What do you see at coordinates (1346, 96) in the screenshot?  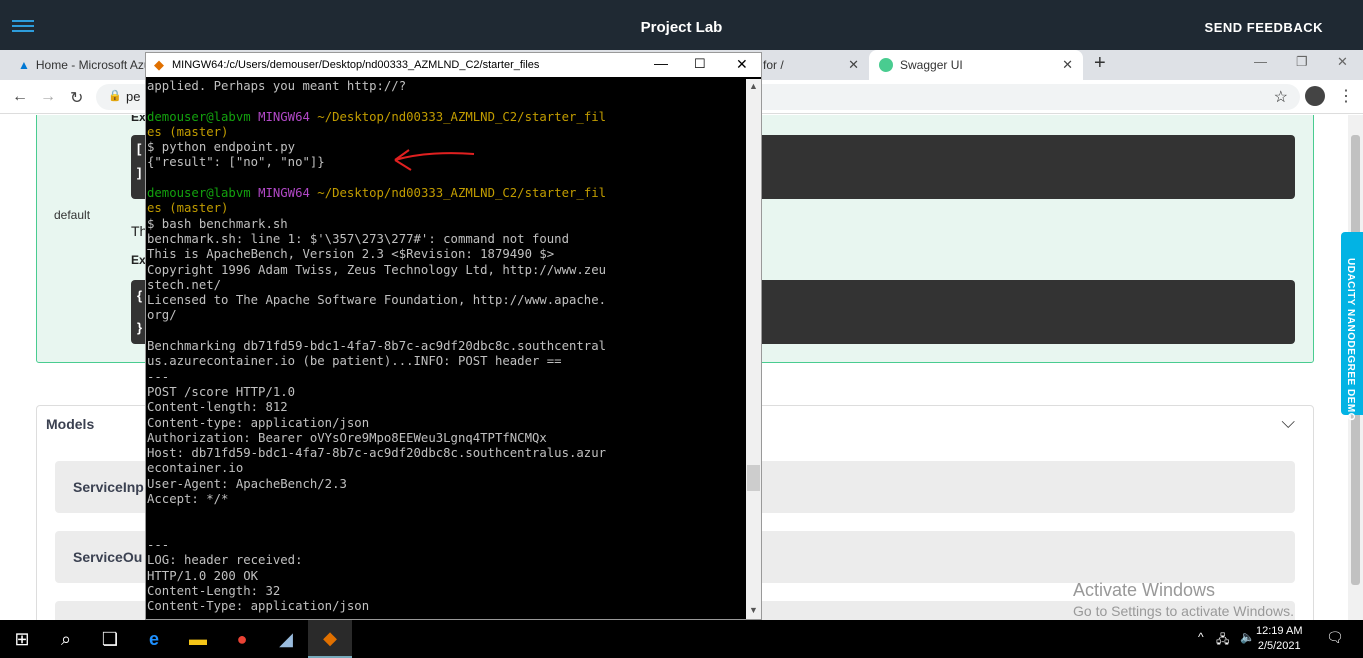 I see `browser-menu-icon: ⋮` at bounding box center [1346, 96].